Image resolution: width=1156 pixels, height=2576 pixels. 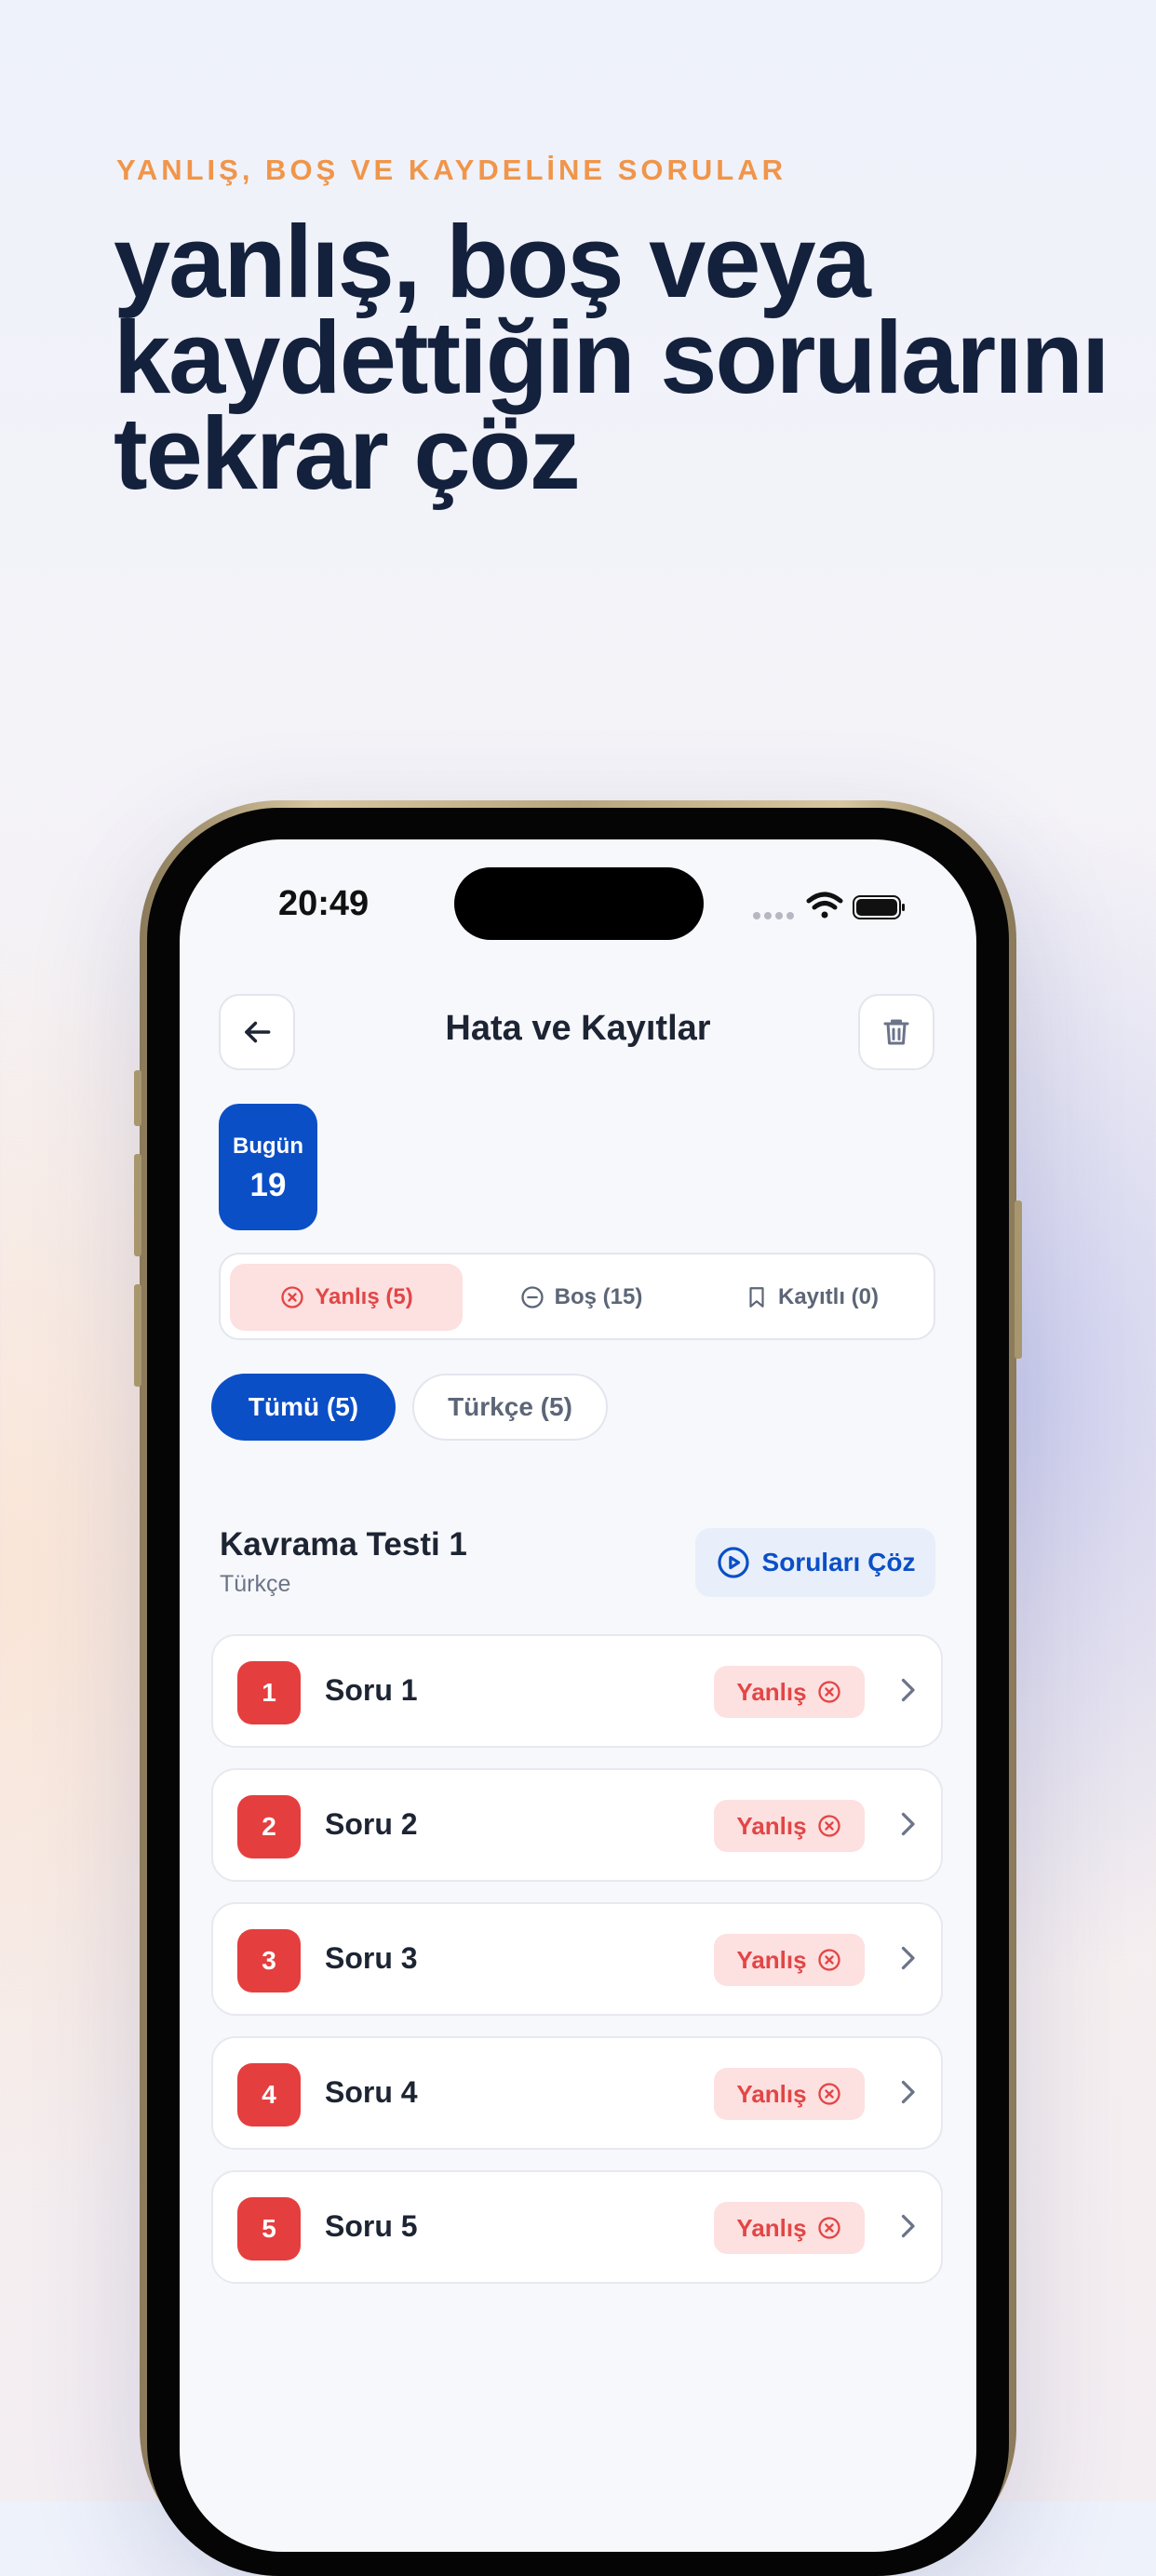 I want to click on question-title: Soru 3, so click(x=371, y=1958).